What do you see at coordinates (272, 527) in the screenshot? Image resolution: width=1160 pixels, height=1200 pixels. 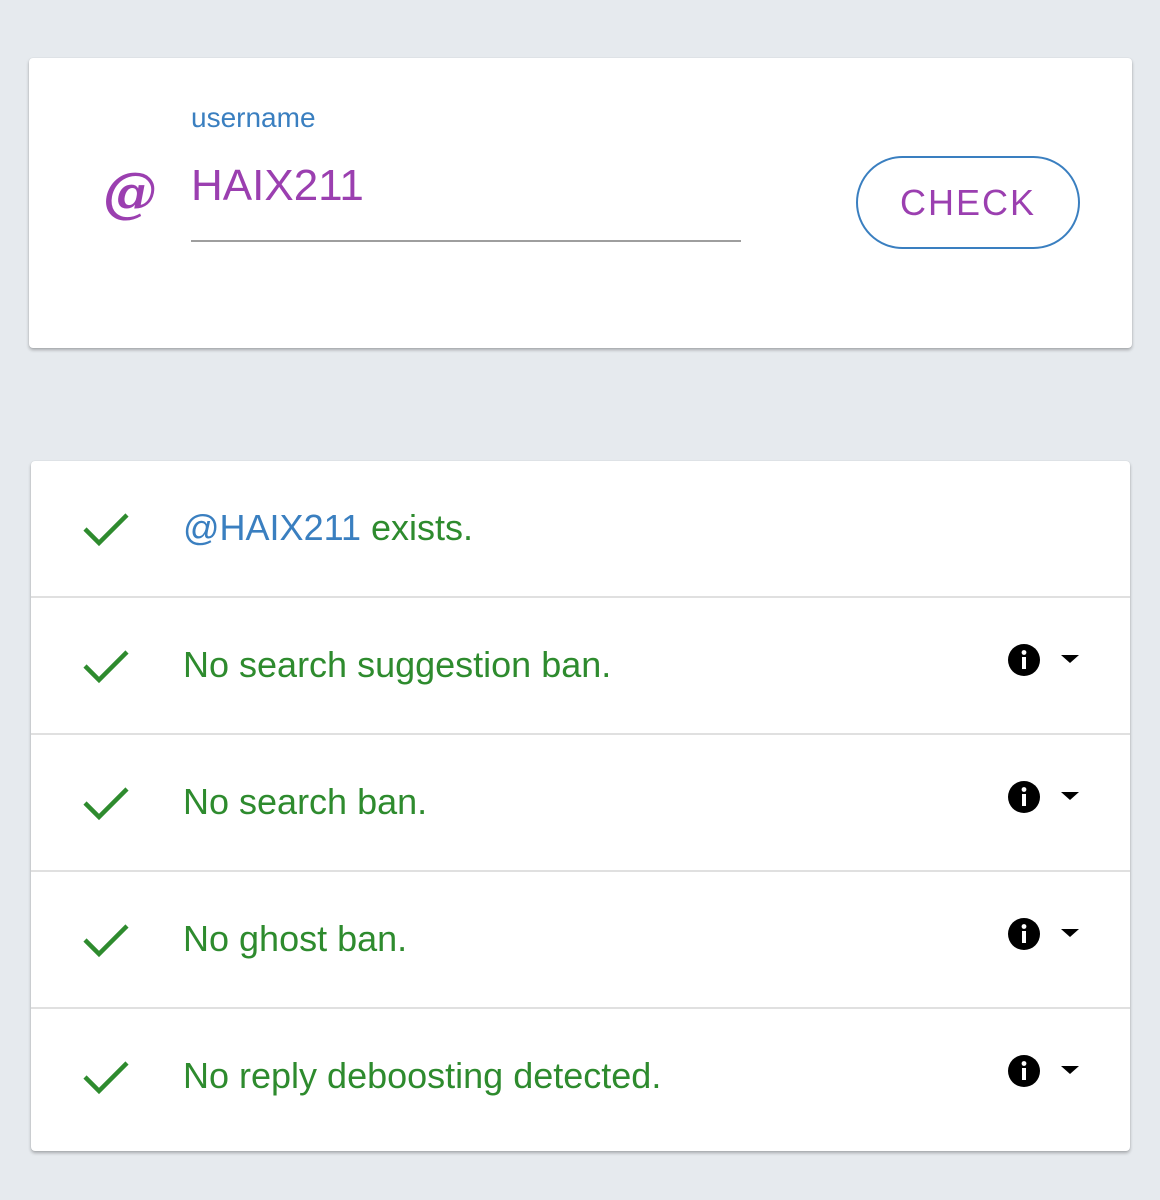 I see `username-handle: @HAIX211` at bounding box center [272, 527].